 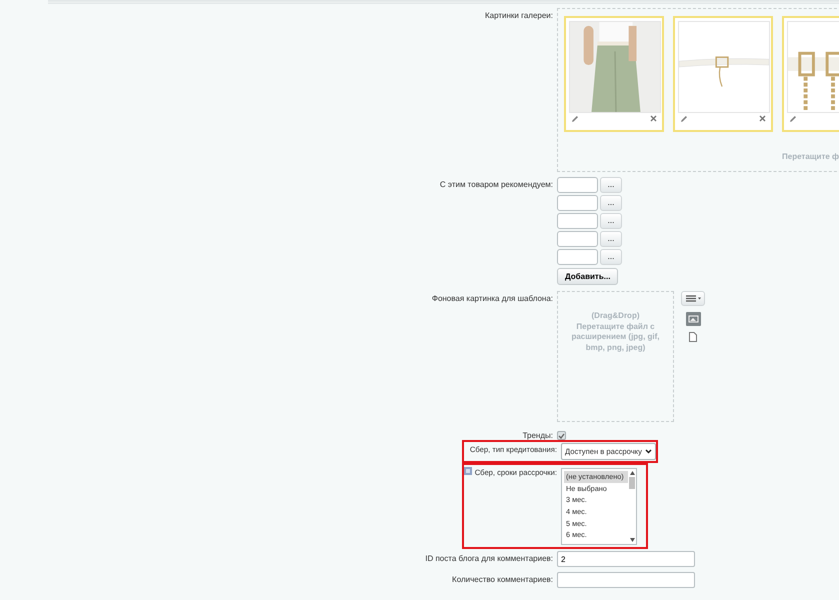 What do you see at coordinates (615, 337) in the screenshot?
I see `drop-text: Перетащите файл с расширением (jpg, gif, bmp, png, jpeg)` at bounding box center [615, 337].